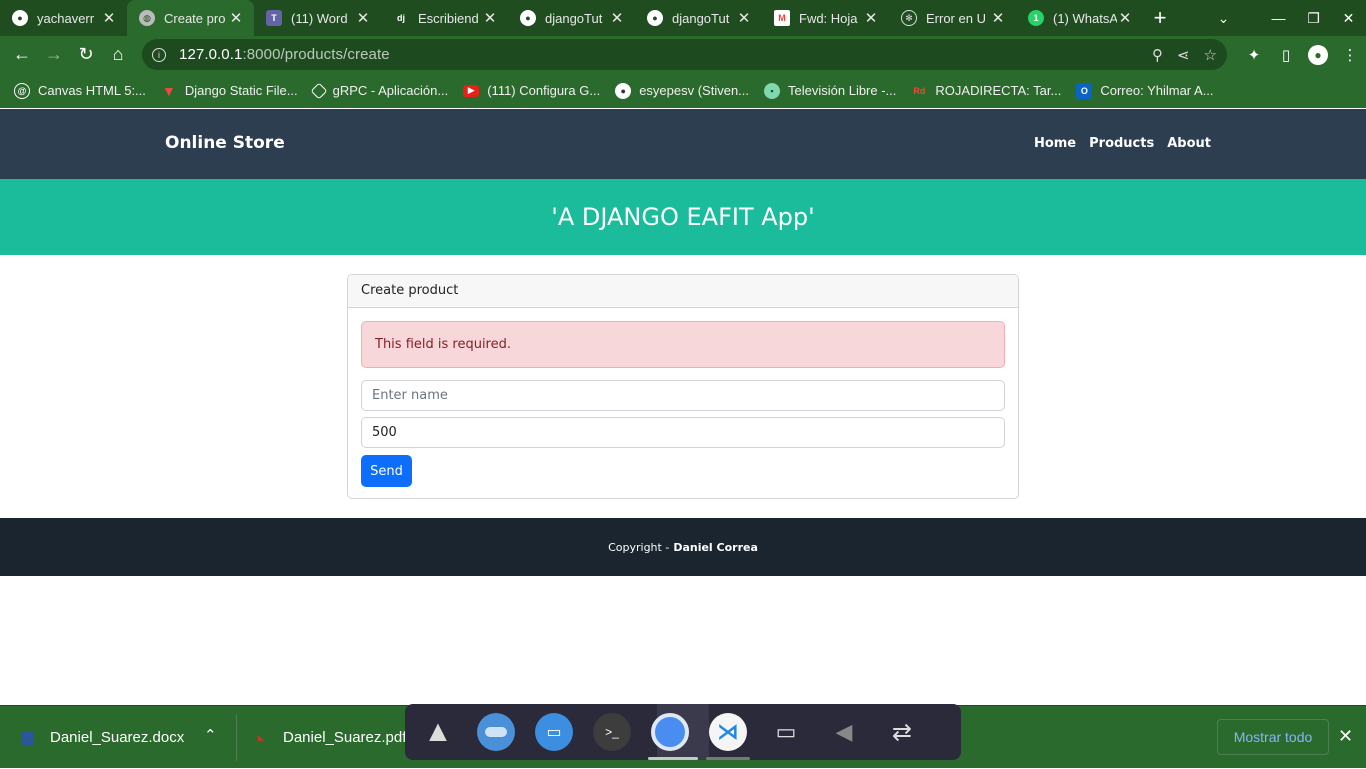  What do you see at coordinates (683, 144) in the screenshot?
I see `site-navbar: Online Store Home Products About` at bounding box center [683, 144].